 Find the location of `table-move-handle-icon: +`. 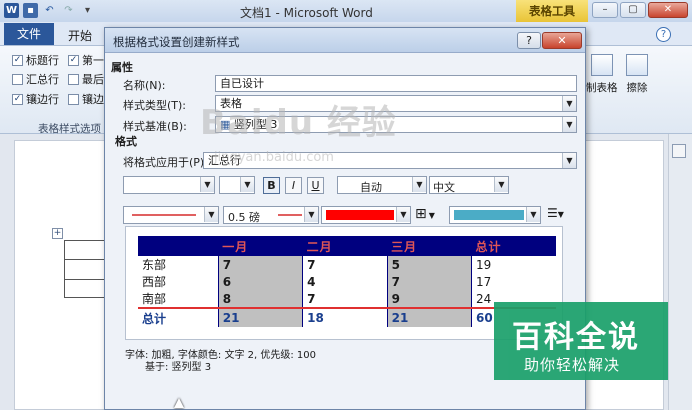

table-move-handle-icon: + is located at coordinates (57, 233).